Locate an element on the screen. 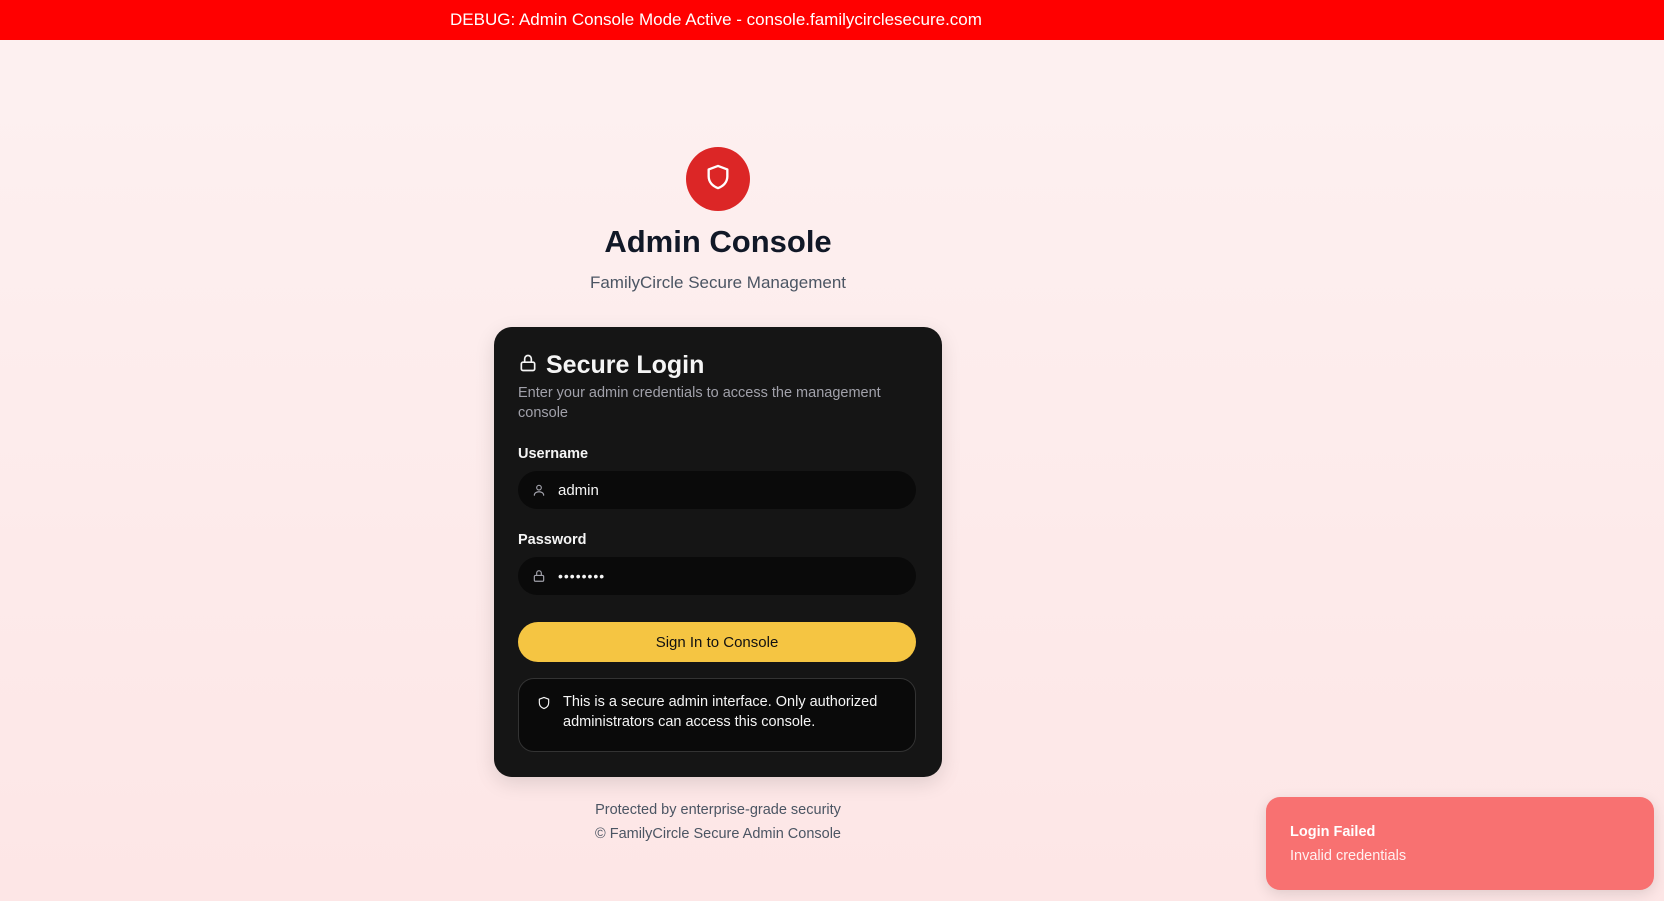 This screenshot has width=1664, height=901. shield-logo is located at coordinates (718, 179).